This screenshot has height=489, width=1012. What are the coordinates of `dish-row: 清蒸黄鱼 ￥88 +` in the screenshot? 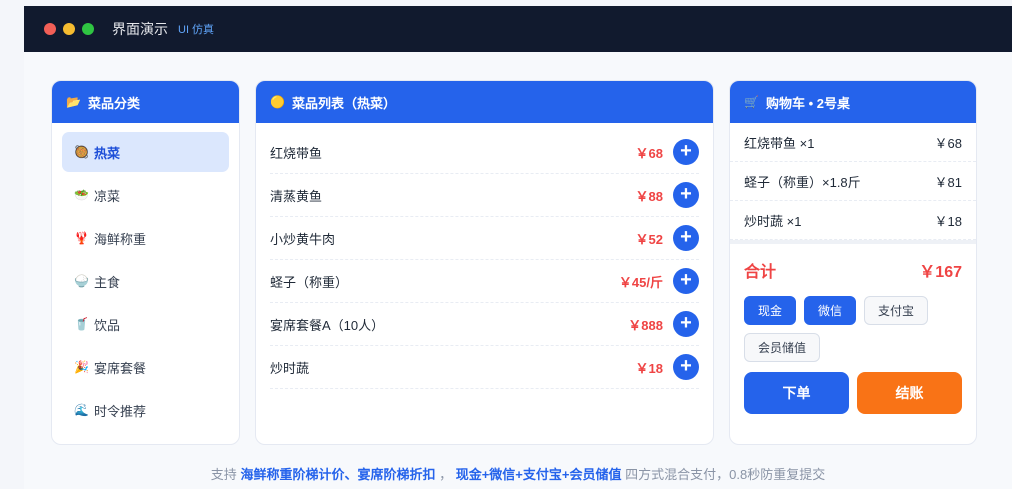 It's located at (484, 195).